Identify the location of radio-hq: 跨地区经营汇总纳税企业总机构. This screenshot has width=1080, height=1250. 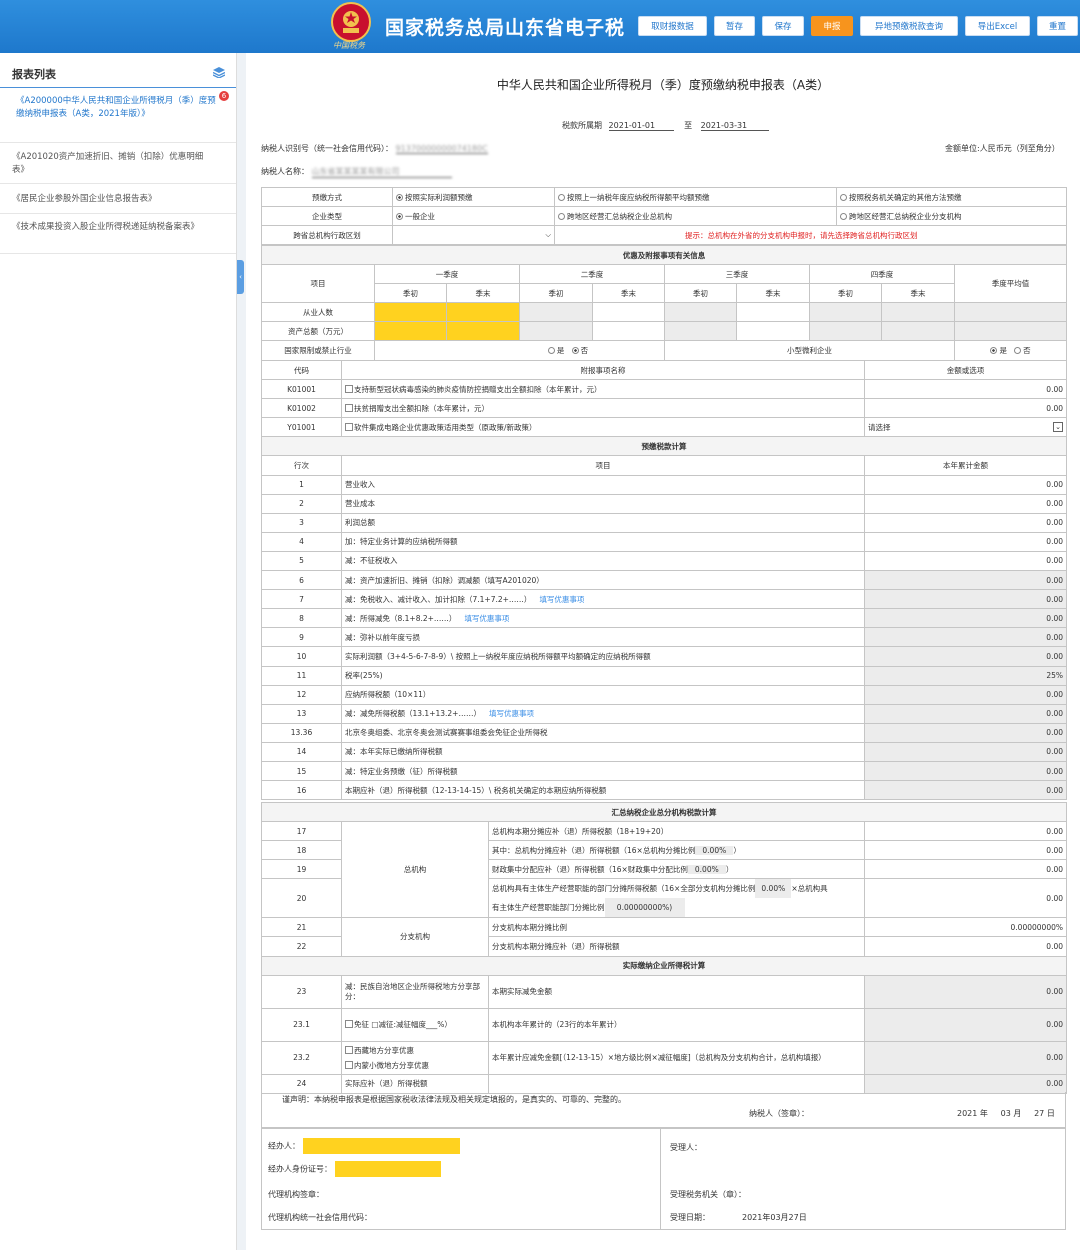
(695, 216).